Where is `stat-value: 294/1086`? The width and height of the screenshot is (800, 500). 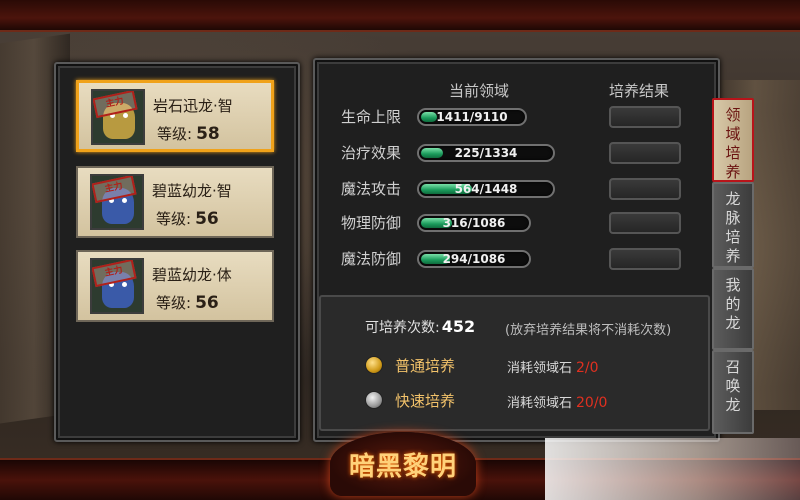 stat-value: 294/1086 is located at coordinates (474, 259).